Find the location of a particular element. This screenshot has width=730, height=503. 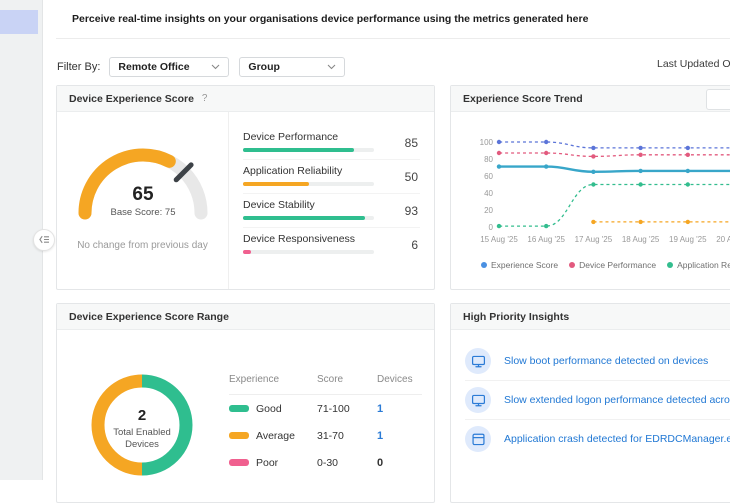

legend-item: Experience Score is located at coordinates (519, 265).